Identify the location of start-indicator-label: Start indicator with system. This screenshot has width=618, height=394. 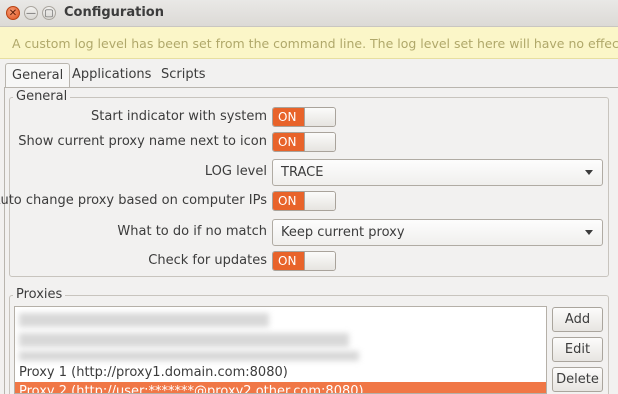
(179, 116).